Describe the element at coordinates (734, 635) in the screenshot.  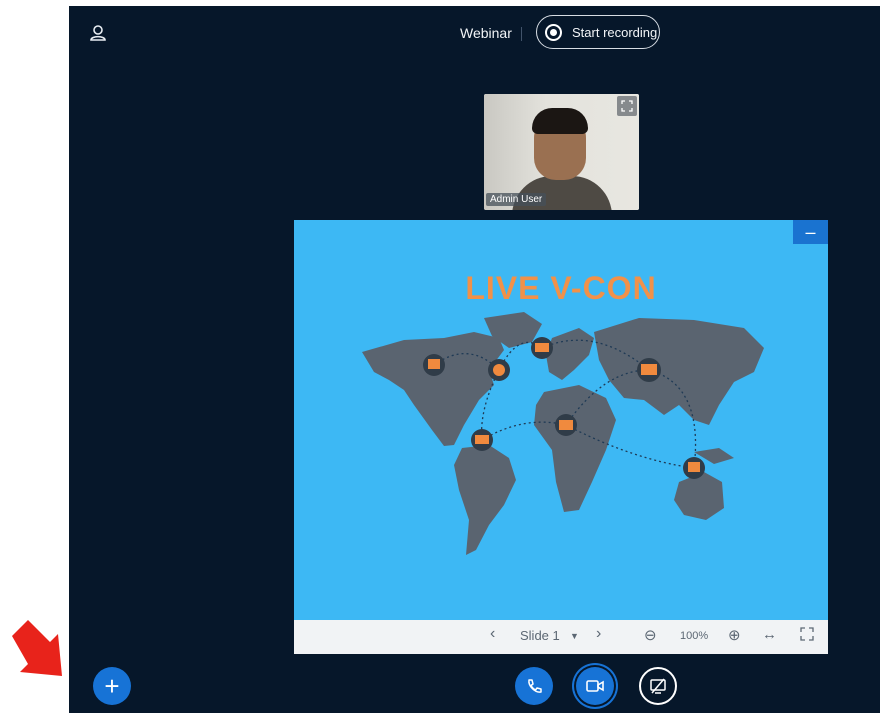
I see `zoom-in-icon: ⊕` at that location.